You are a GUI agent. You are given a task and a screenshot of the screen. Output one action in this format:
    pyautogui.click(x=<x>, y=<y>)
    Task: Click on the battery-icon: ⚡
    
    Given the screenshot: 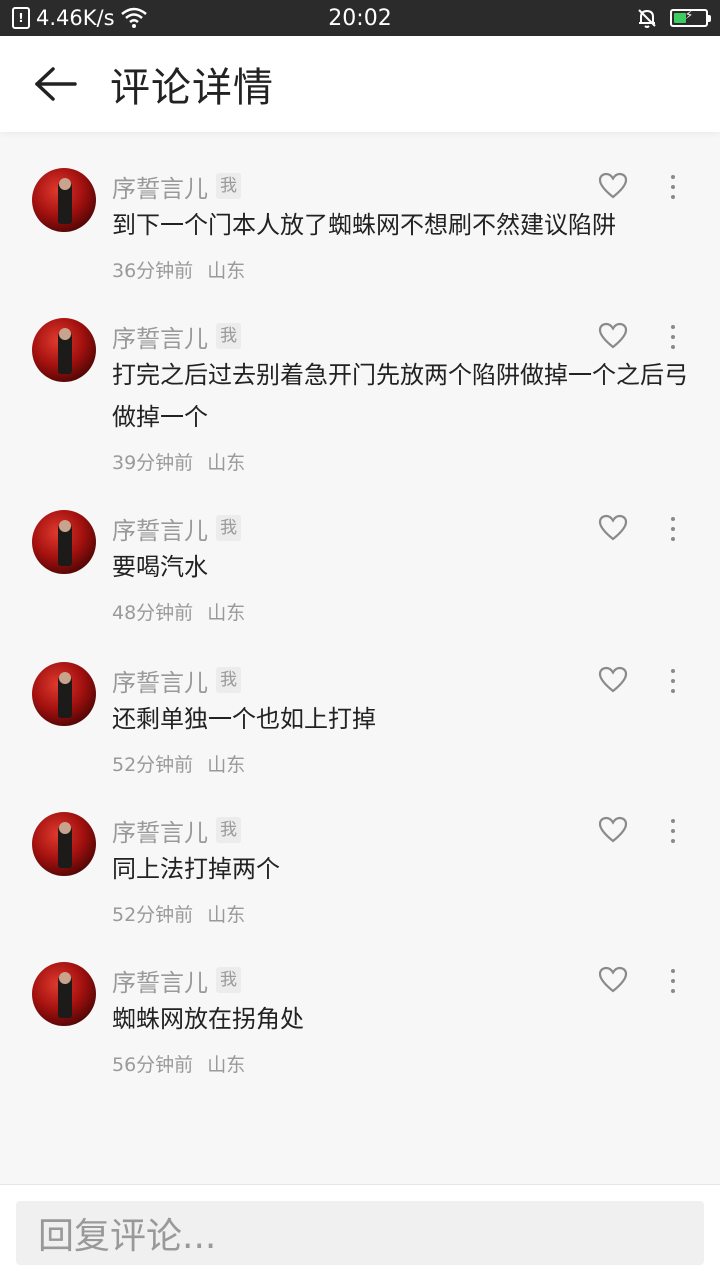 What is the action you would take?
    pyautogui.click(x=690, y=17)
    